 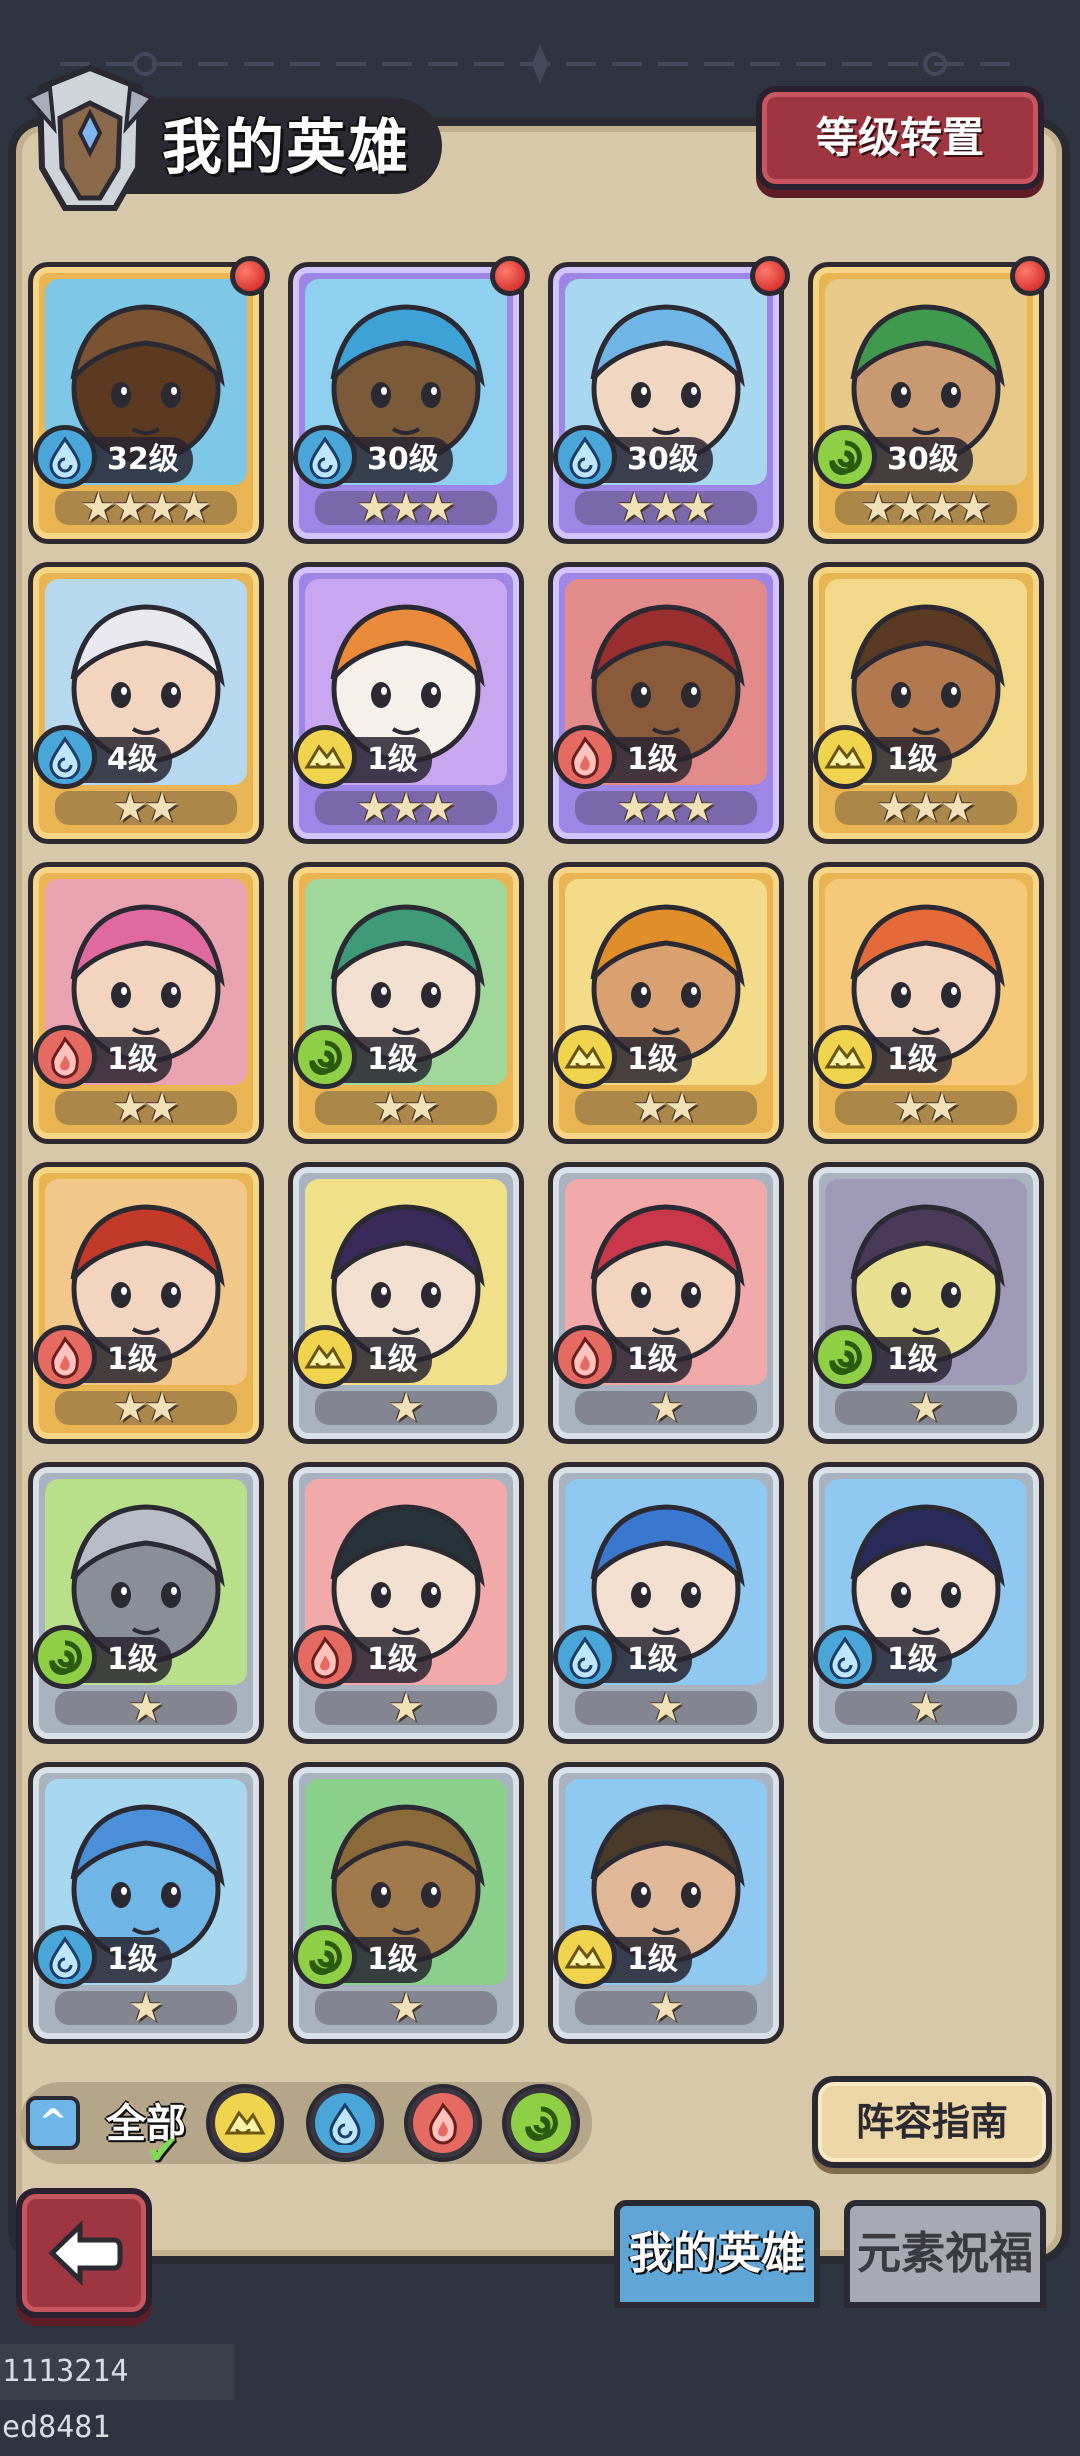 I want to click on hero-card: 32级 ★★★★, so click(x=146, y=403).